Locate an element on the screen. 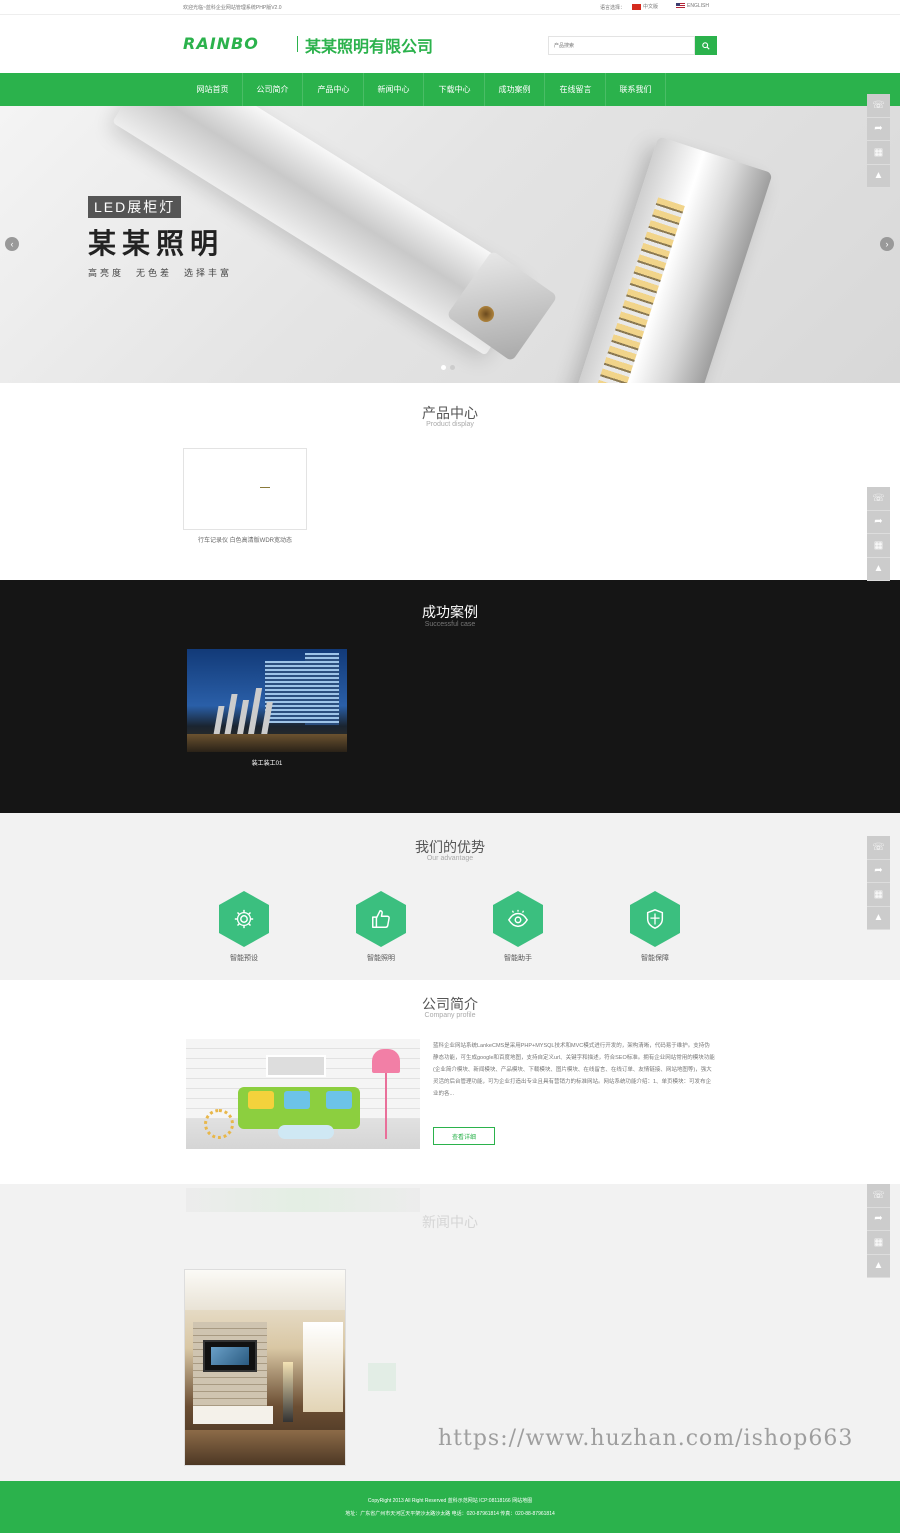 This screenshot has width=900, height=1533. section-subtitle: Successful case is located at coordinates (450, 624).